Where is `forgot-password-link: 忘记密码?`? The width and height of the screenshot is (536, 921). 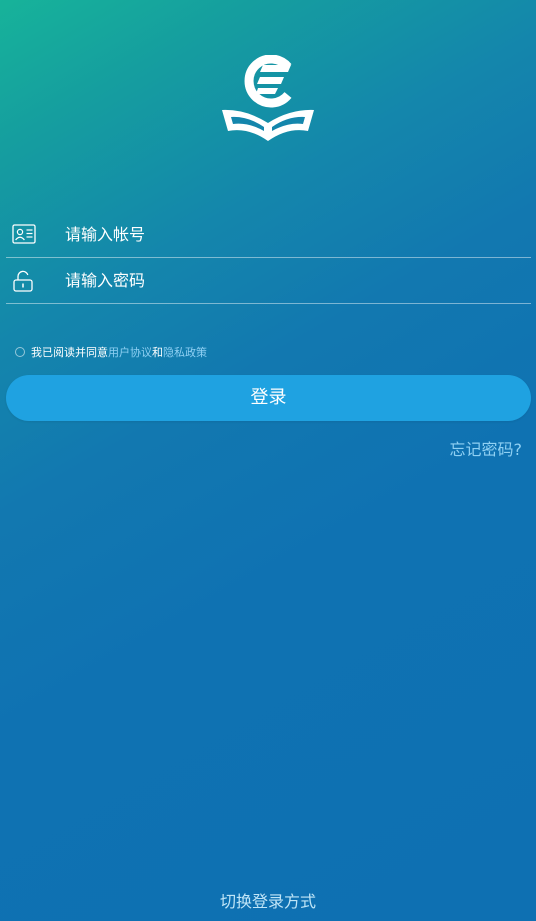
forgot-password-link: 忘记密码? is located at coordinates (486, 448).